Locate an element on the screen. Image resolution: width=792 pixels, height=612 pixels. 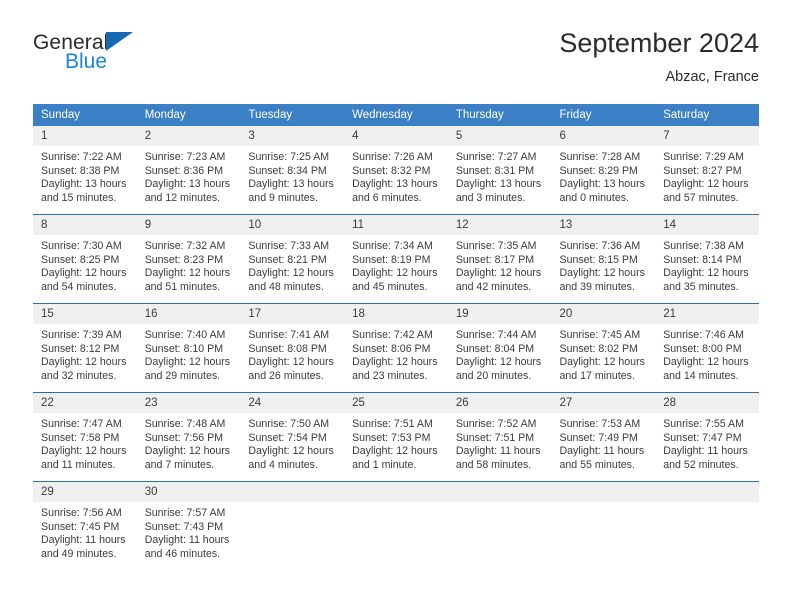
weekday-header-saturday: Saturday is located at coordinates (707, 115).